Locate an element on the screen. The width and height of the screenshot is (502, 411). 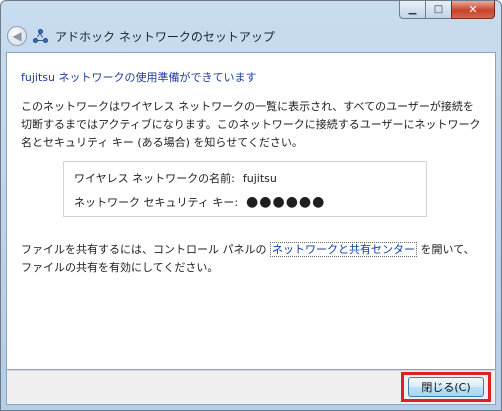
maximize-button: □ is located at coordinates (438, 10).